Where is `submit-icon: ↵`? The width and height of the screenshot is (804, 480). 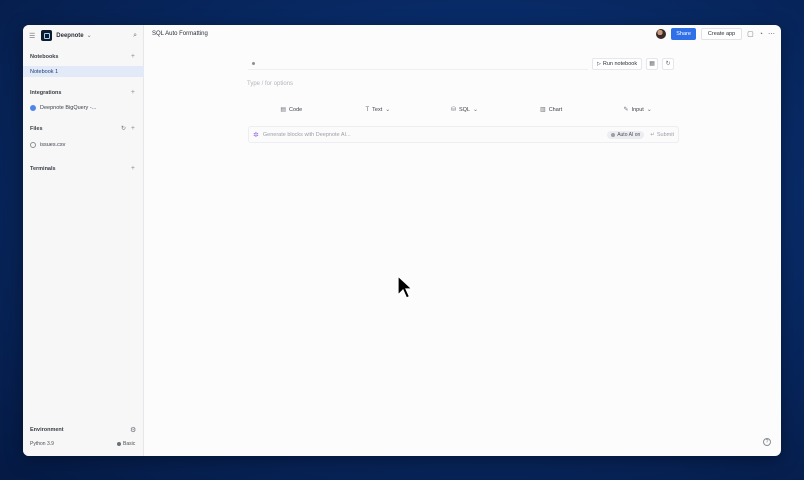 submit-icon: ↵ is located at coordinates (652, 134).